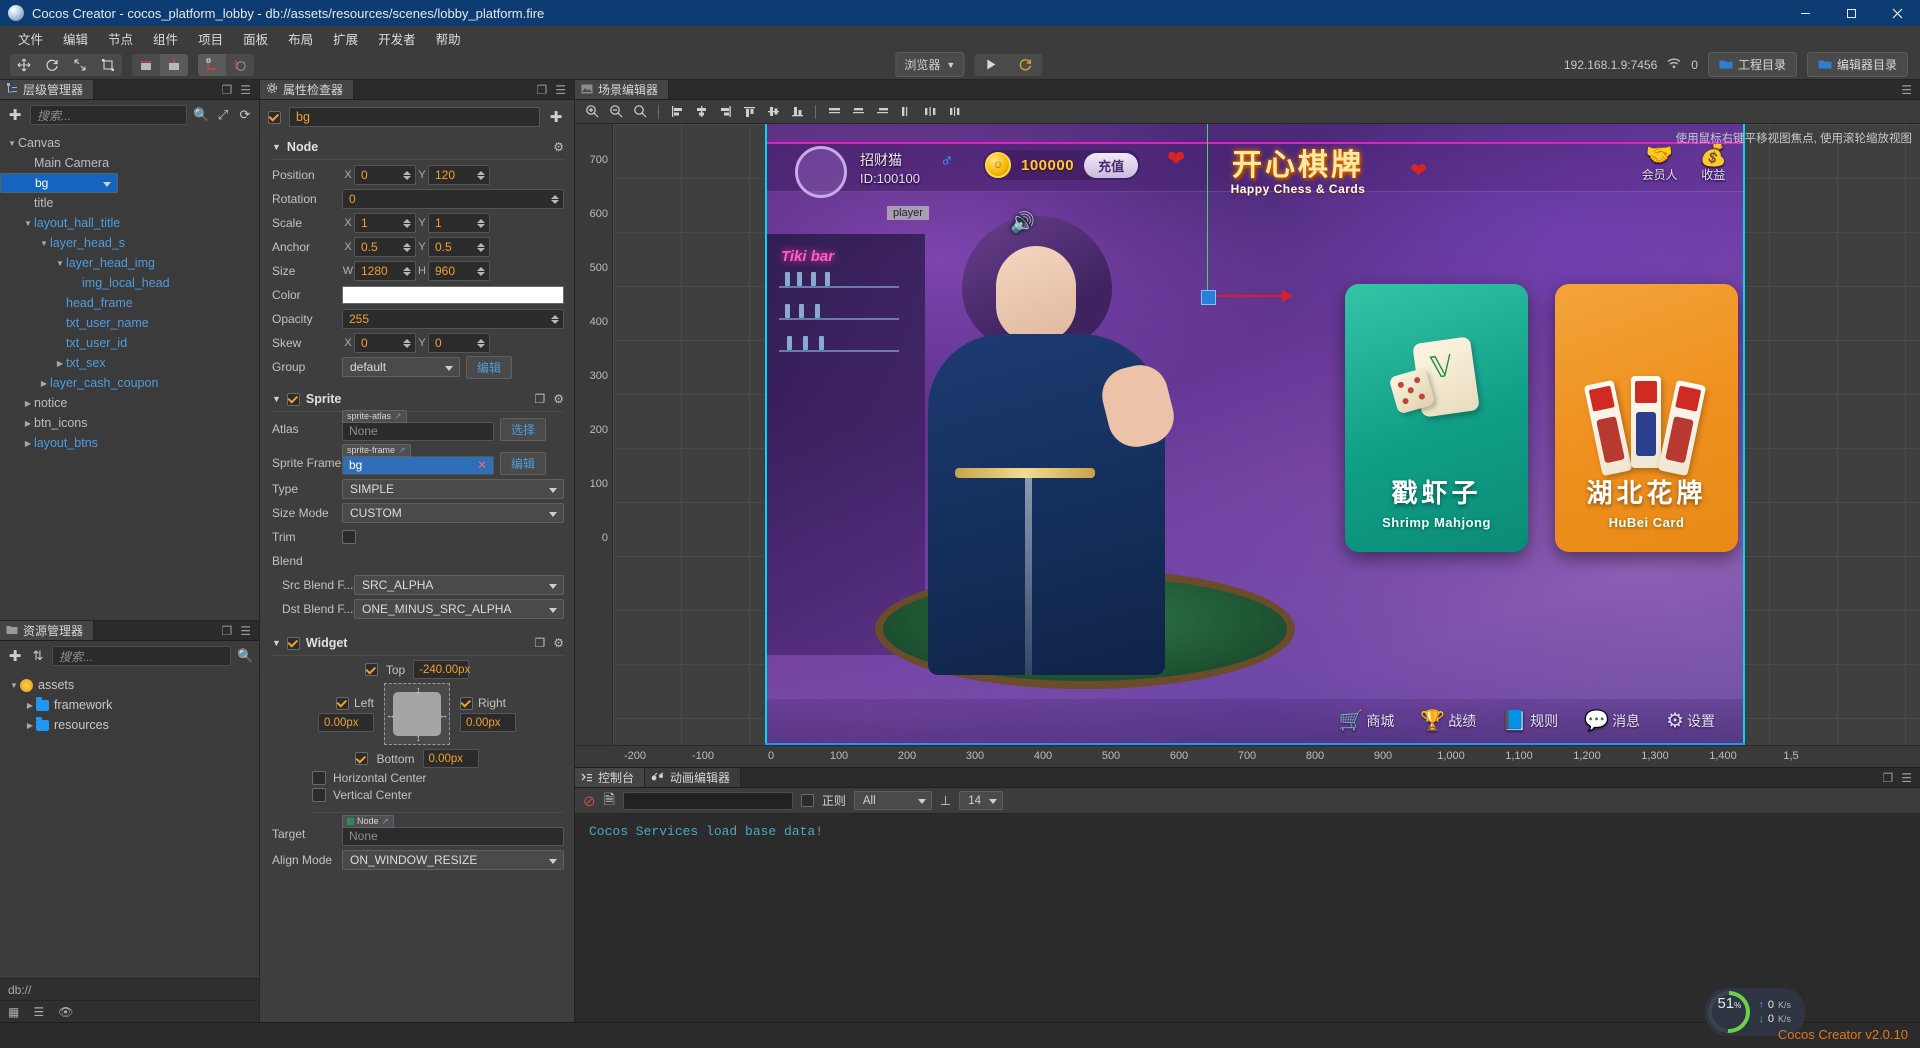 Image resolution: width=1920 pixels, height=1048 pixels. Describe the element at coordinates (371, 669) in the screenshot. I see `widget-top-checkbox` at that location.